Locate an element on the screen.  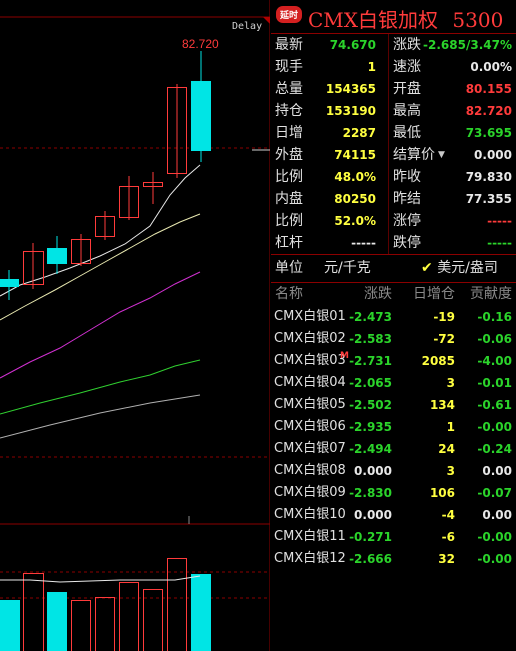
contract-name: CMX白银12 is located at coordinates (310, 558).